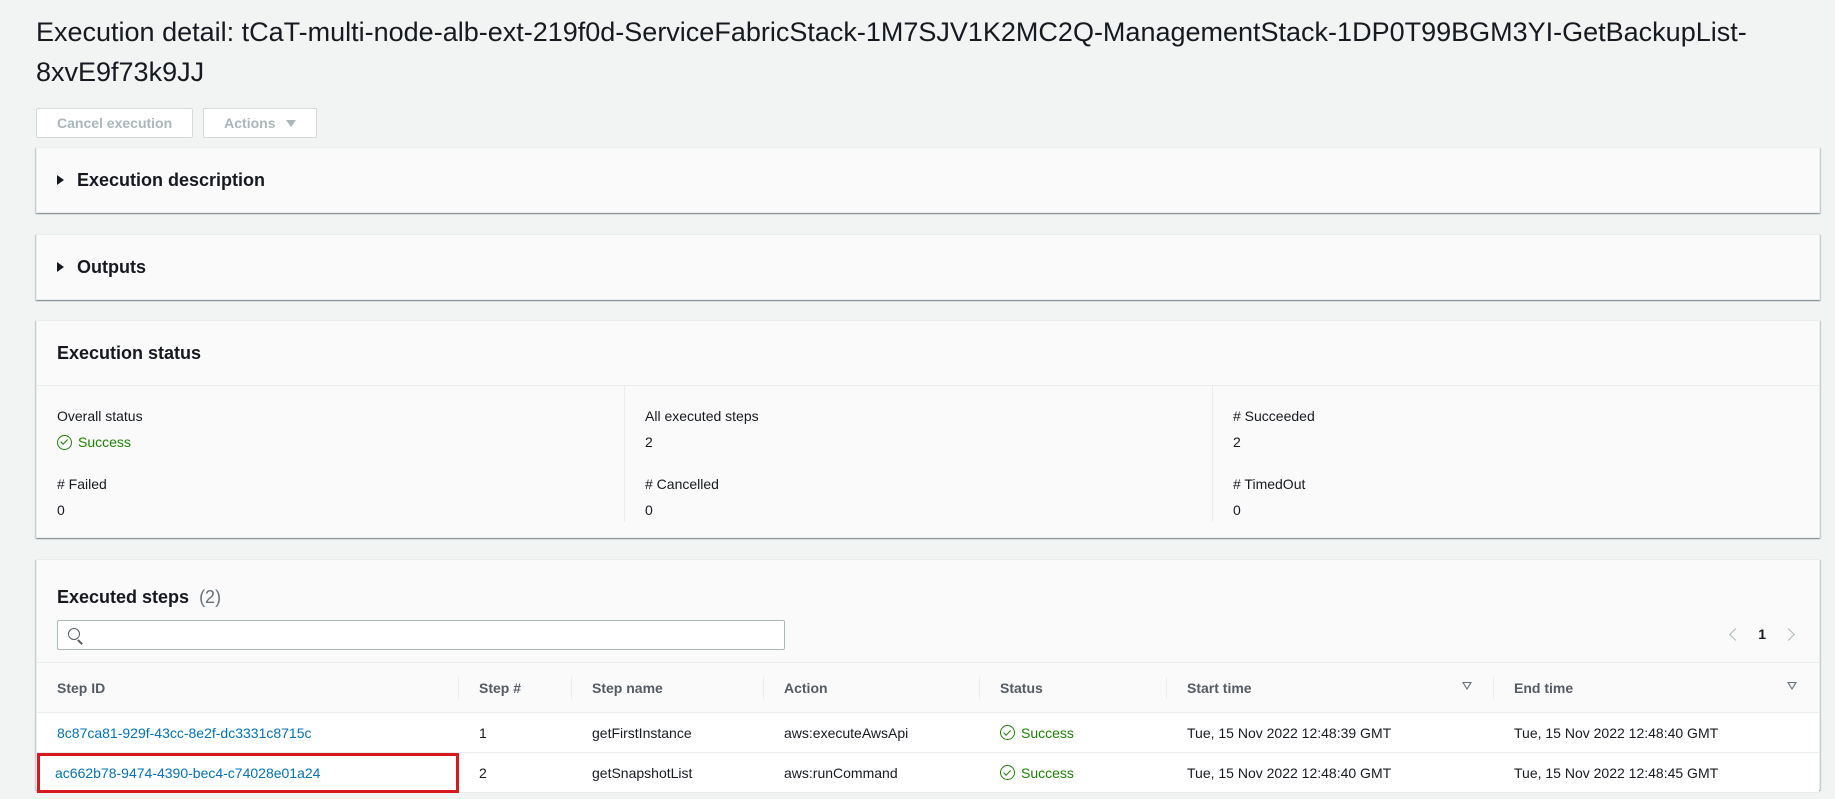 This screenshot has height=799, width=1835. Describe the element at coordinates (61, 510) in the screenshot. I see `failed-value: 0` at that location.